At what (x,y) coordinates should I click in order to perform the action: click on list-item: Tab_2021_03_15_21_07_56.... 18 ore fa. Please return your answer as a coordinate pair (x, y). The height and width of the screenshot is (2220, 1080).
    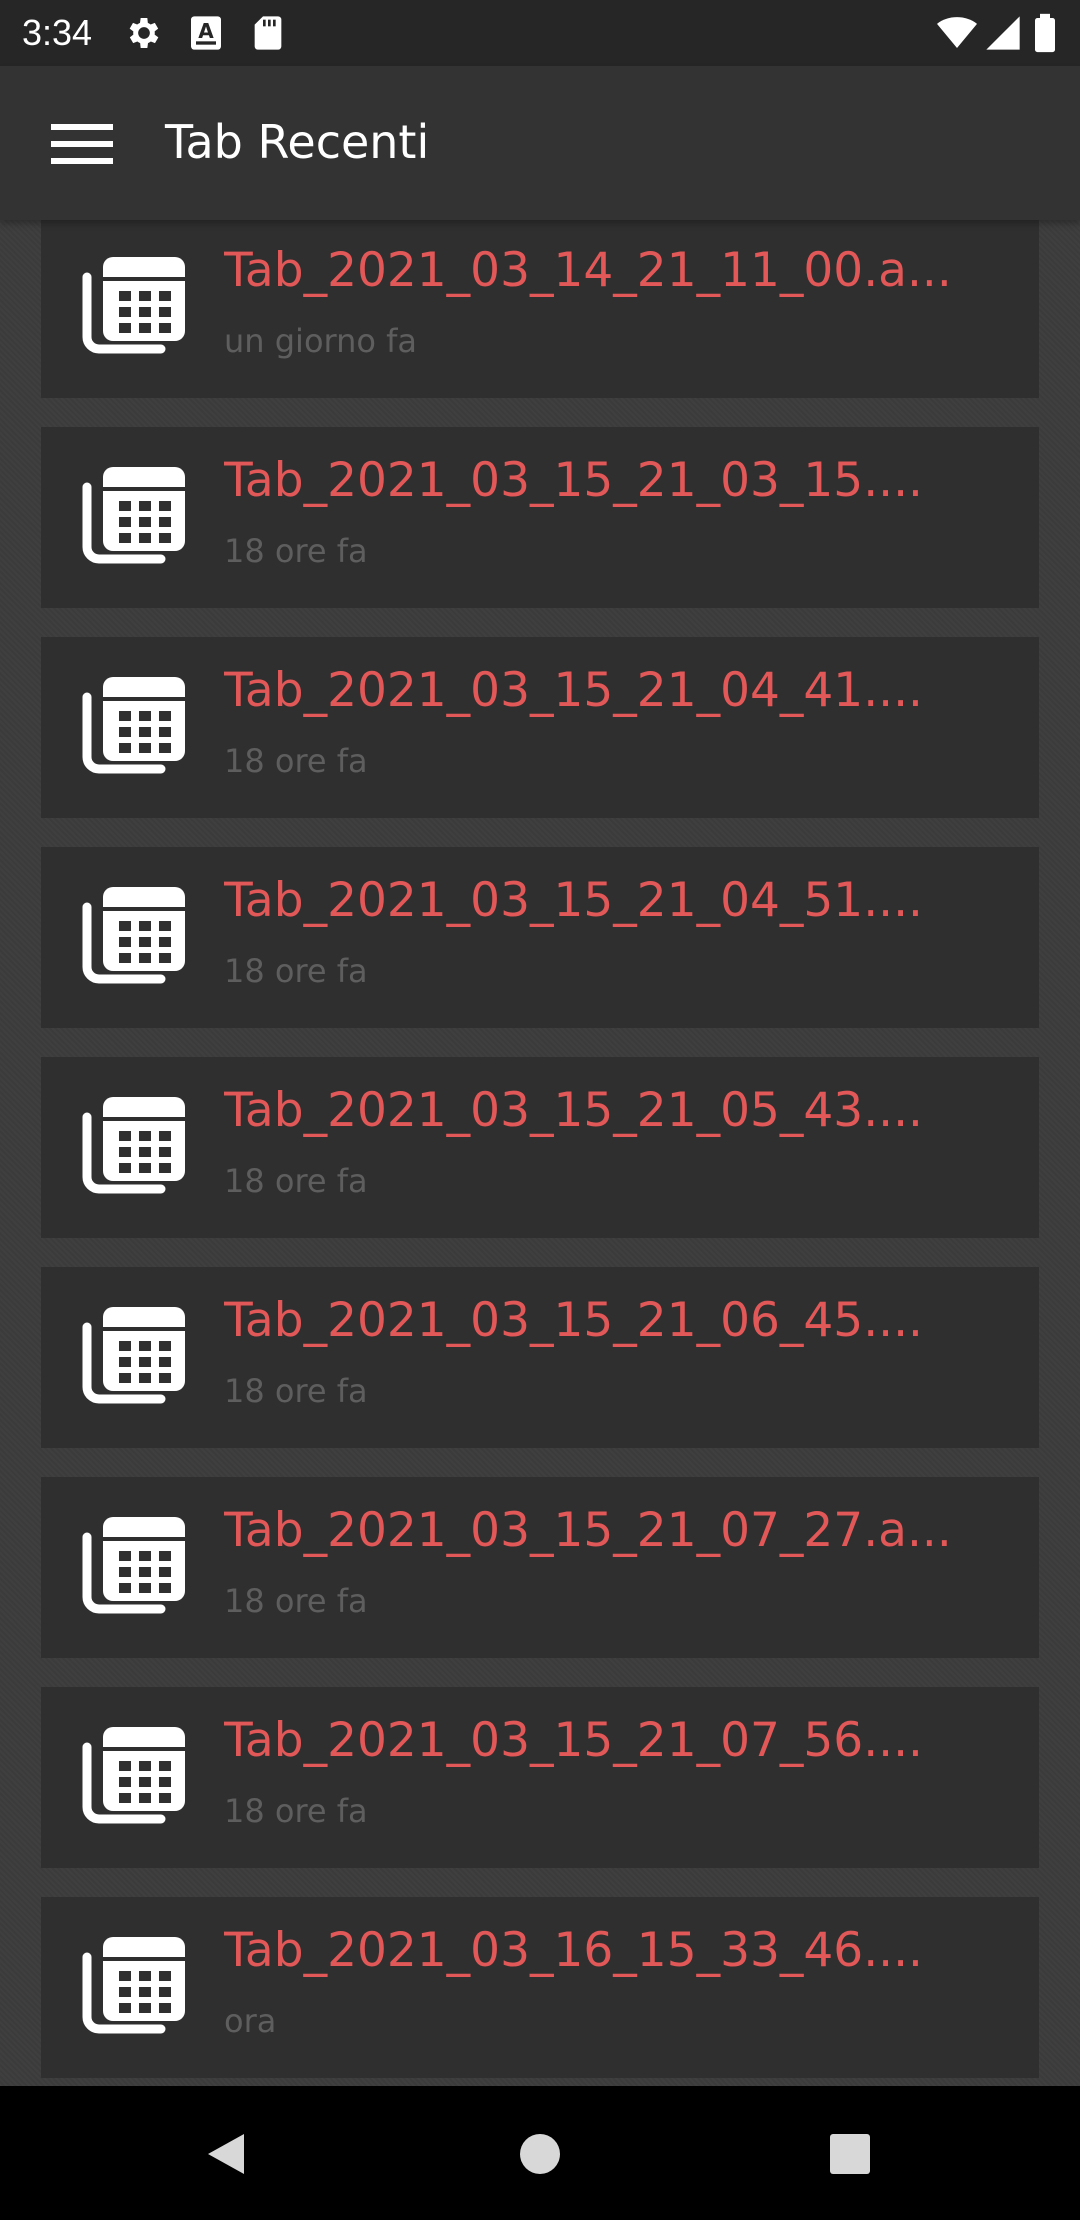
    Looking at the image, I should click on (540, 1777).